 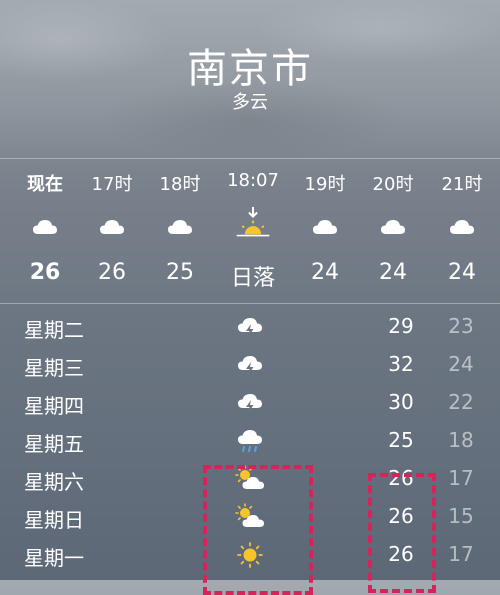 I want to click on day-low: 23, so click(x=461, y=326).